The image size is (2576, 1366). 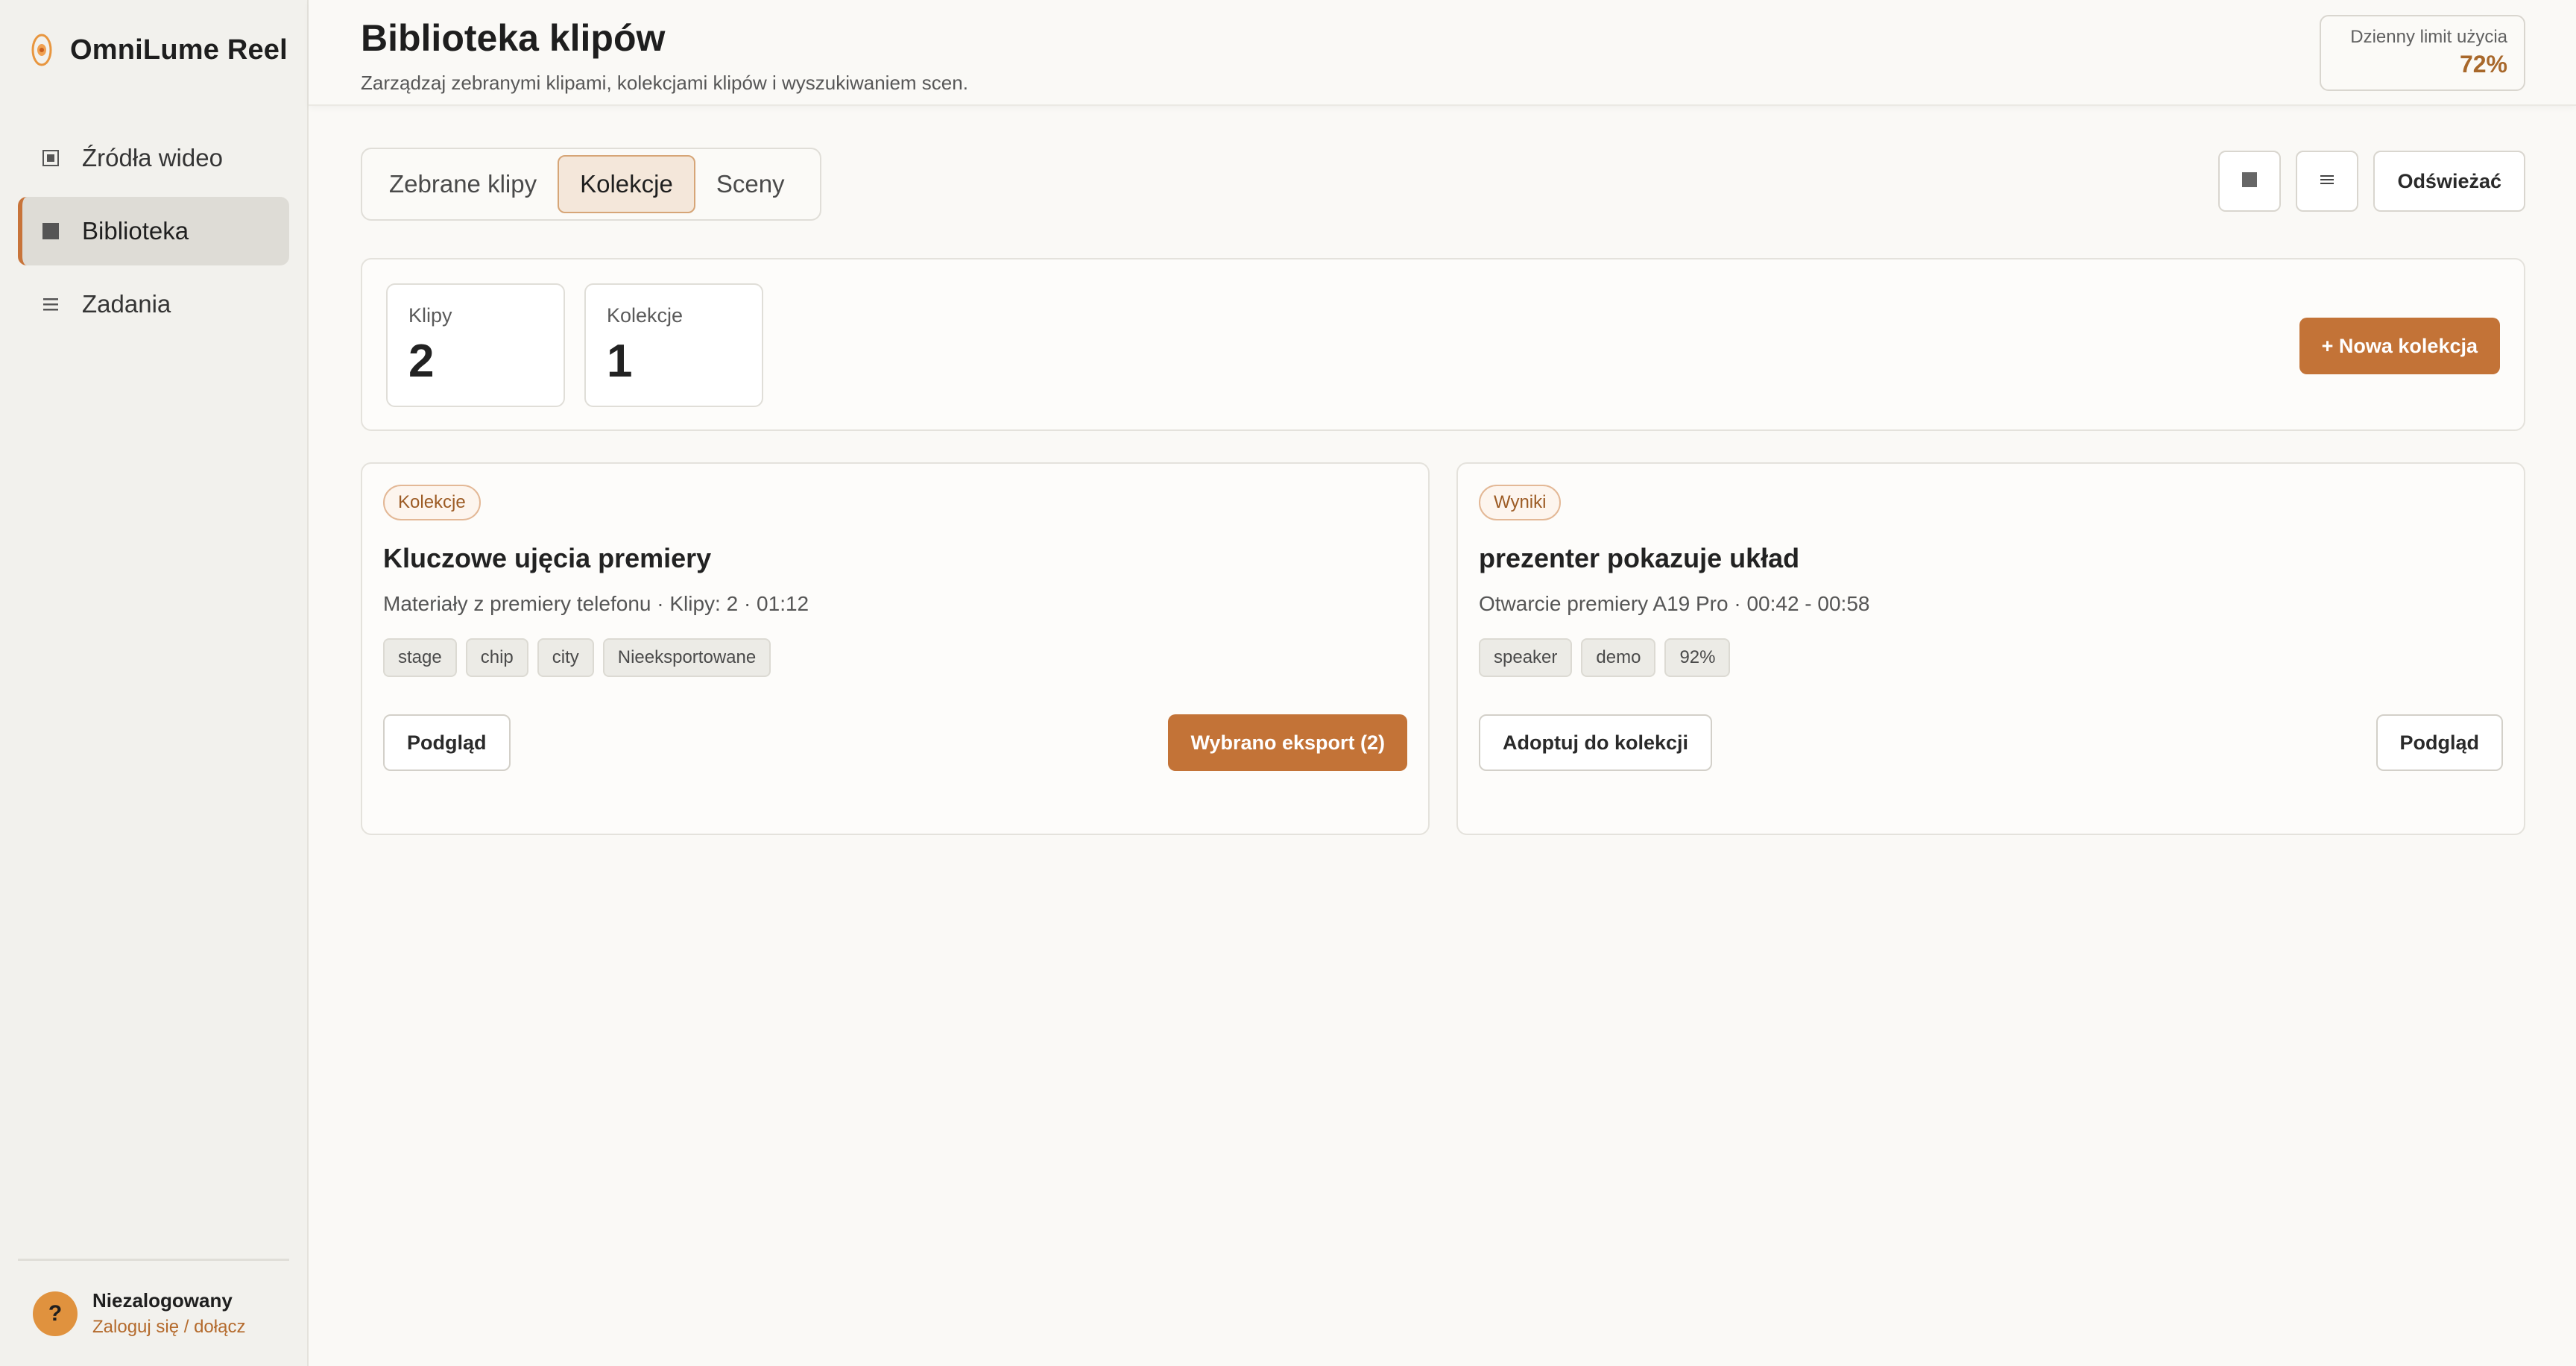 I want to click on card-tags: speaker demo 92%, so click(x=1991, y=657).